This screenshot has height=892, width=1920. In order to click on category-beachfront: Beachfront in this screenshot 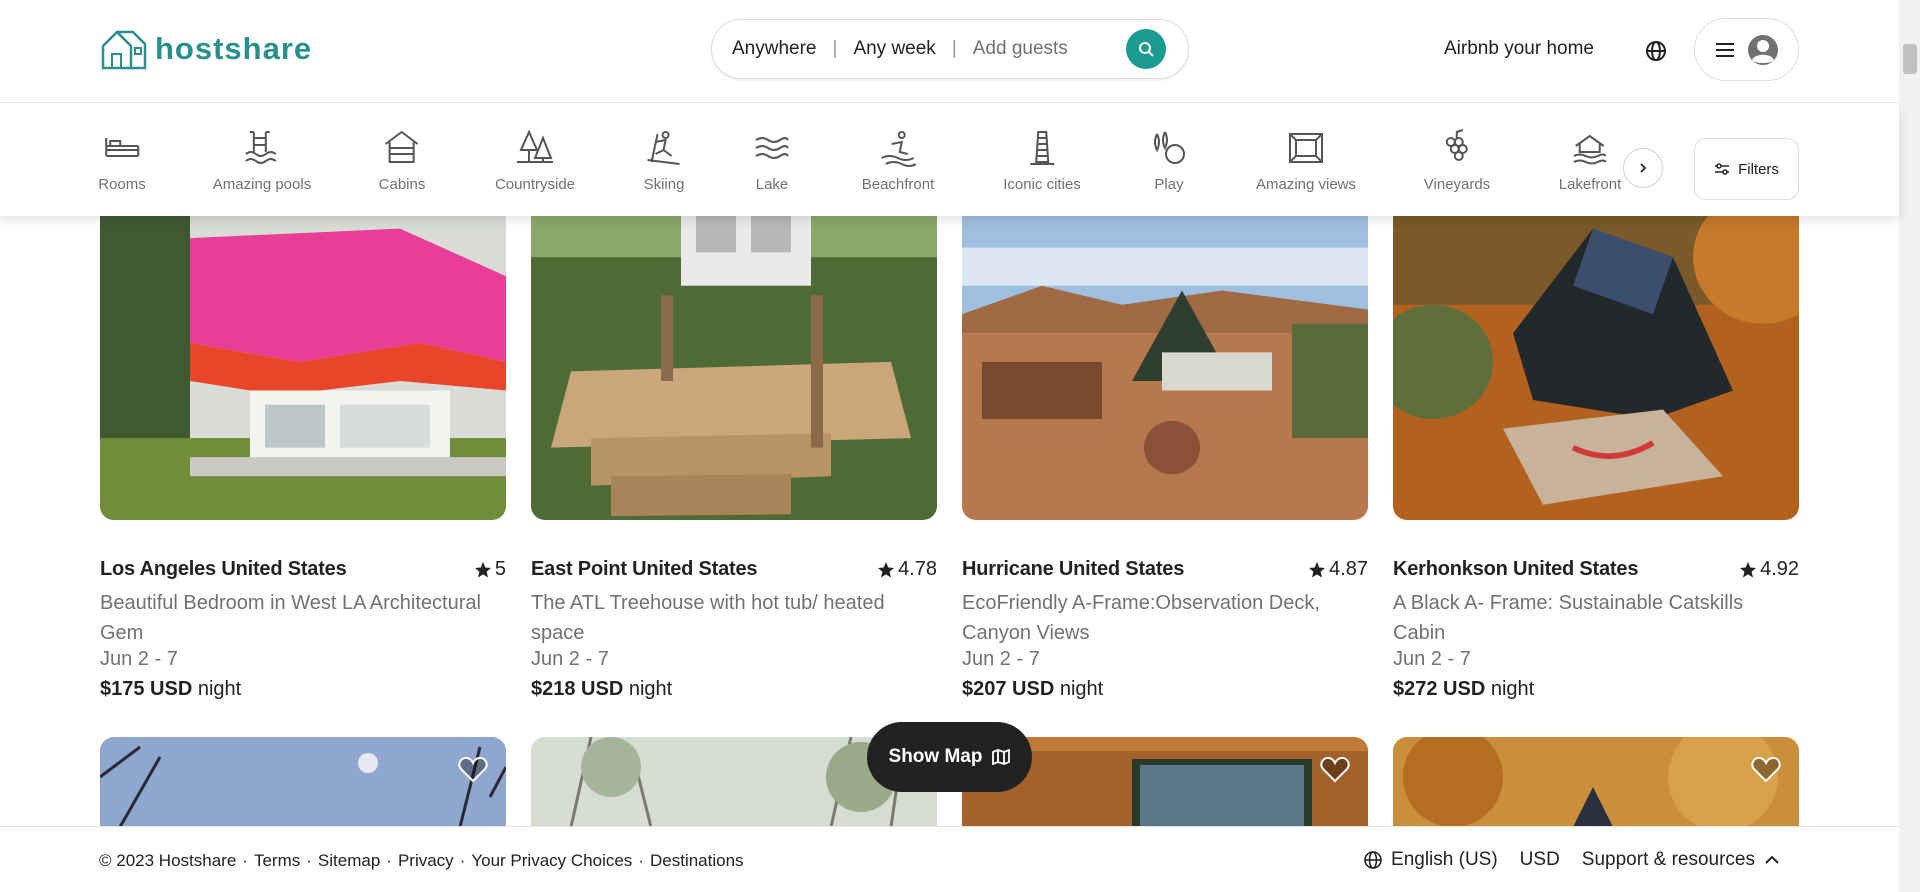, I will do `click(898, 160)`.